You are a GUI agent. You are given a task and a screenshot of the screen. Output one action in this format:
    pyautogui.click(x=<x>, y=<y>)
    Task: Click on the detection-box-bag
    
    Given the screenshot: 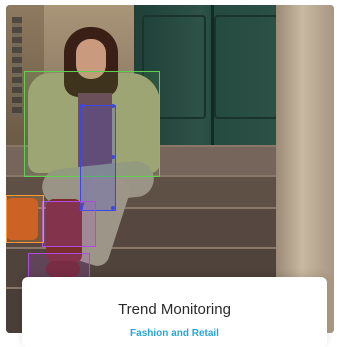 What is the action you would take?
    pyautogui.click(x=25, y=219)
    